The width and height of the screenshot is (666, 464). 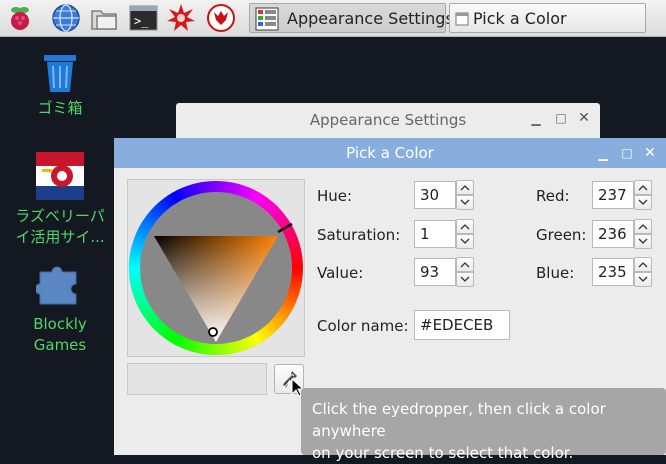 What do you see at coordinates (197, 379) in the screenshot?
I see `color-preview` at bounding box center [197, 379].